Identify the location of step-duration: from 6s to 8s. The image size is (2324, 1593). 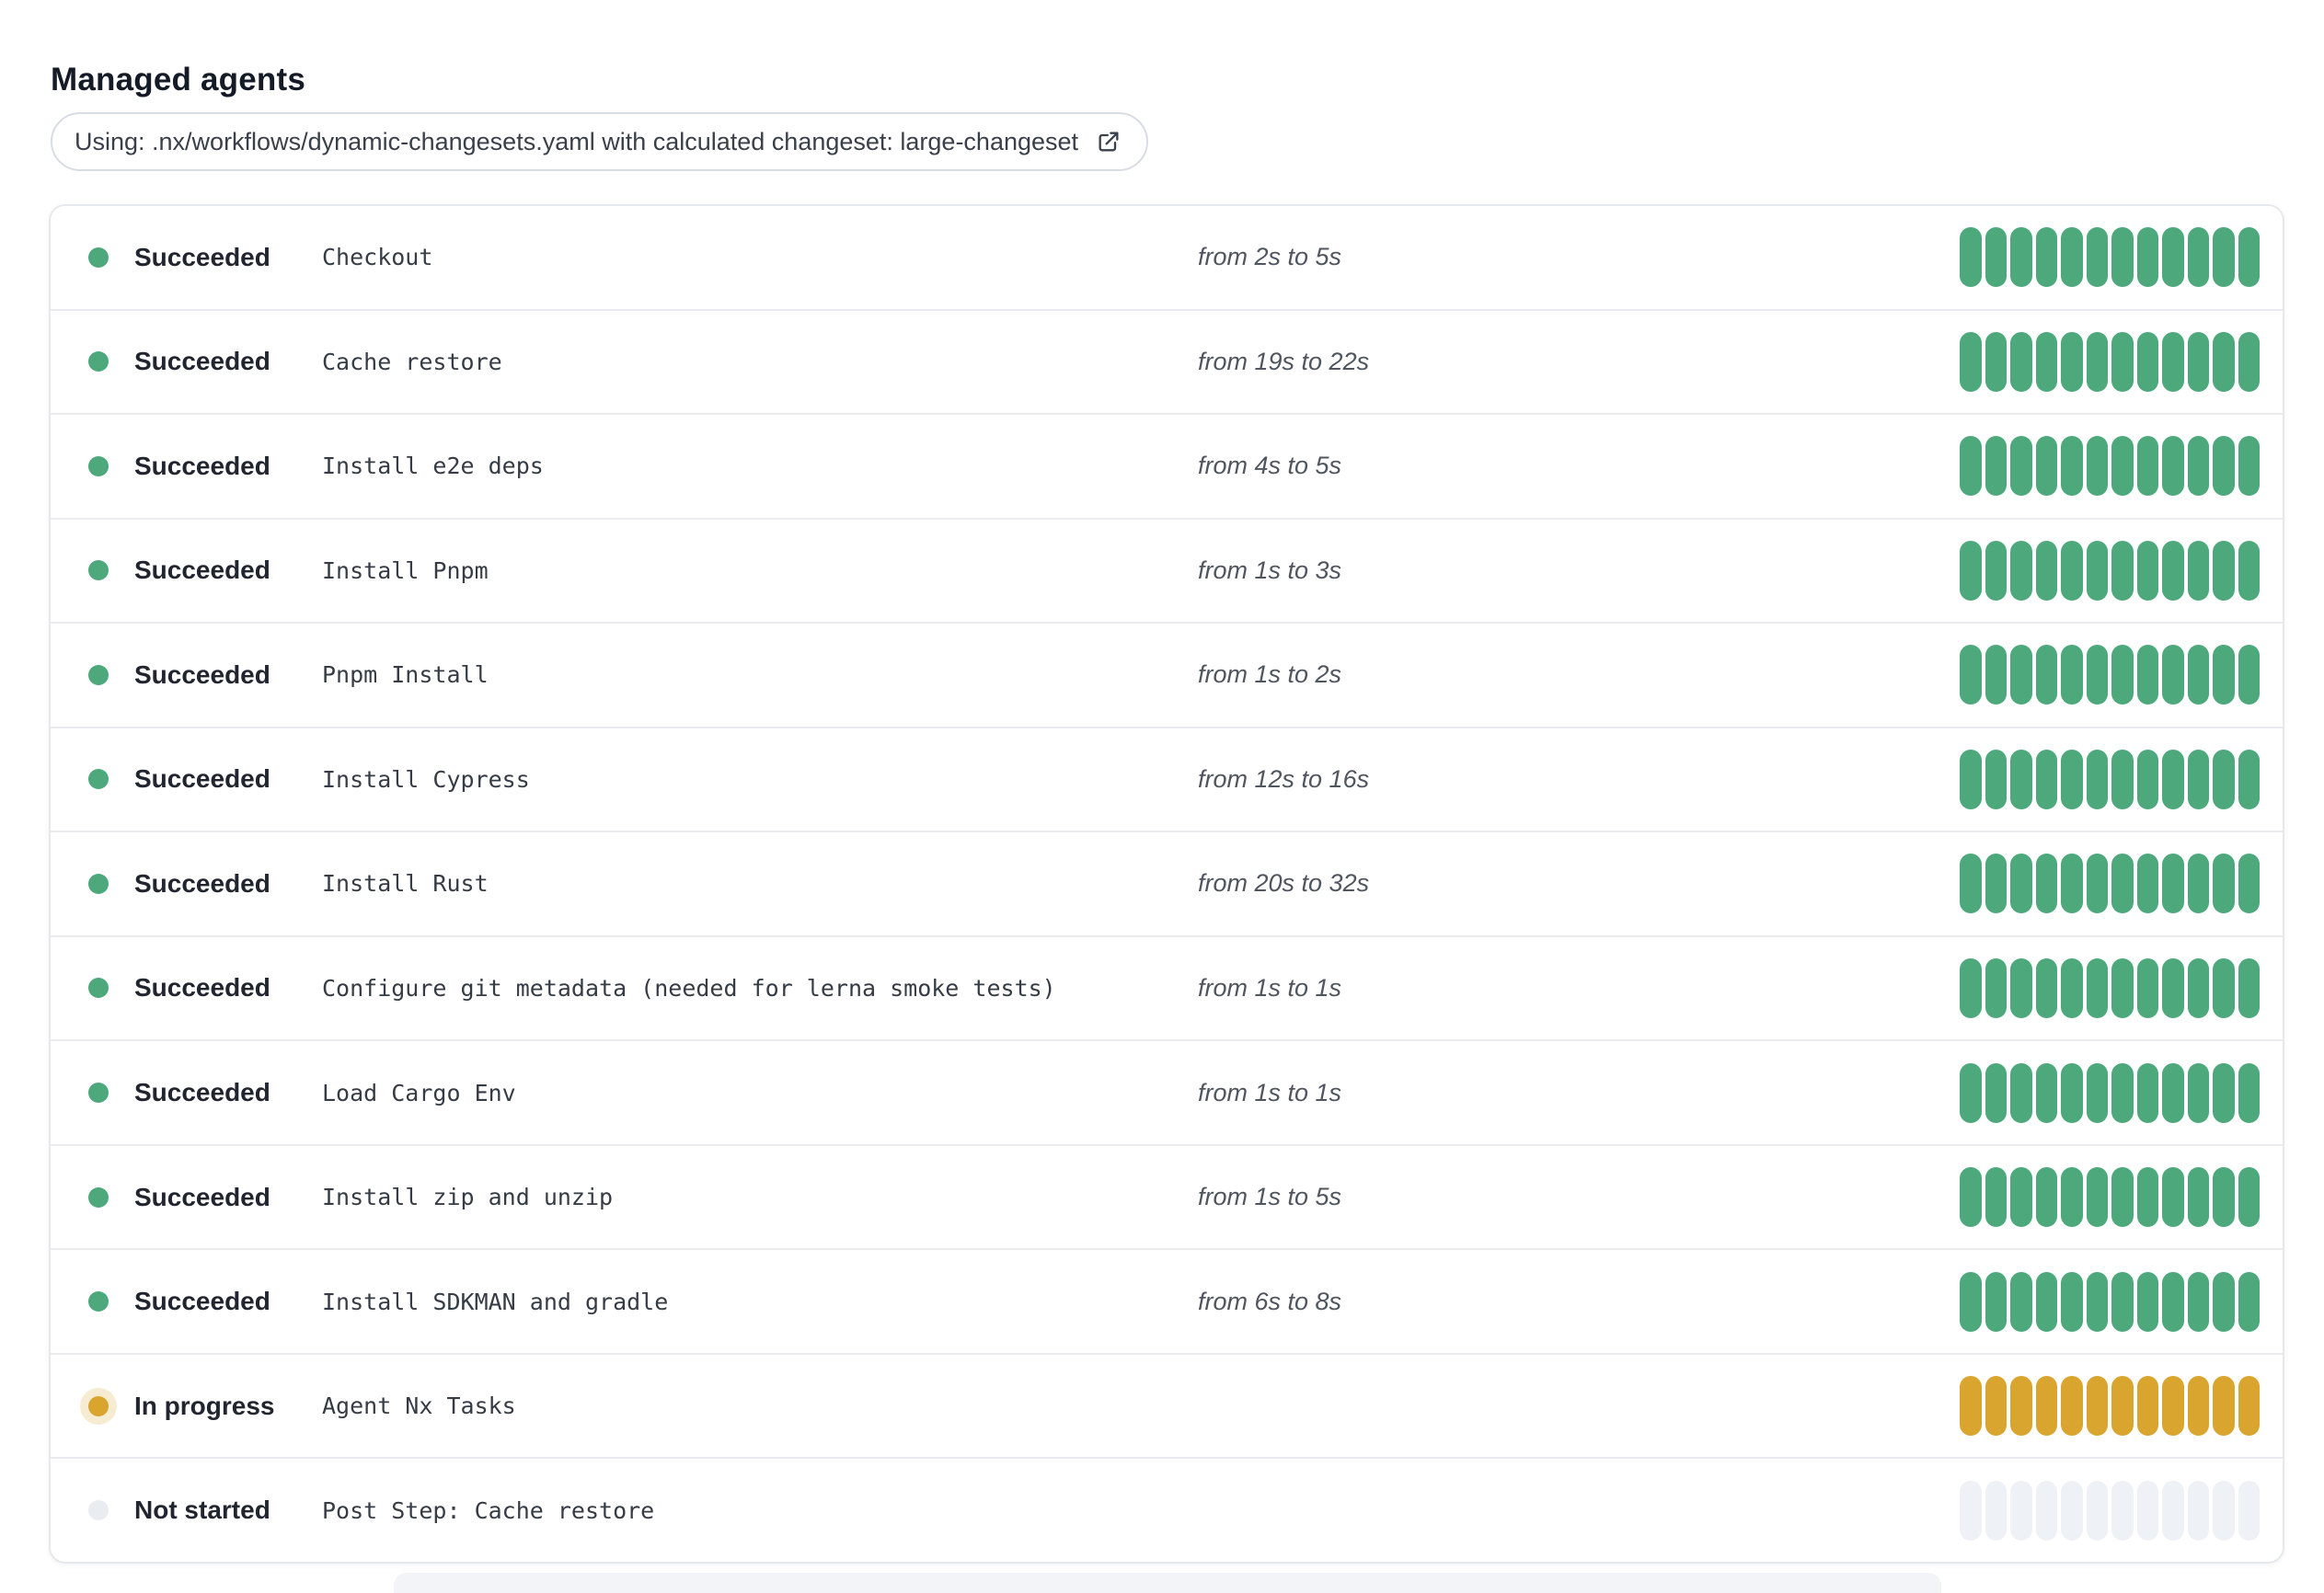
(1270, 1301).